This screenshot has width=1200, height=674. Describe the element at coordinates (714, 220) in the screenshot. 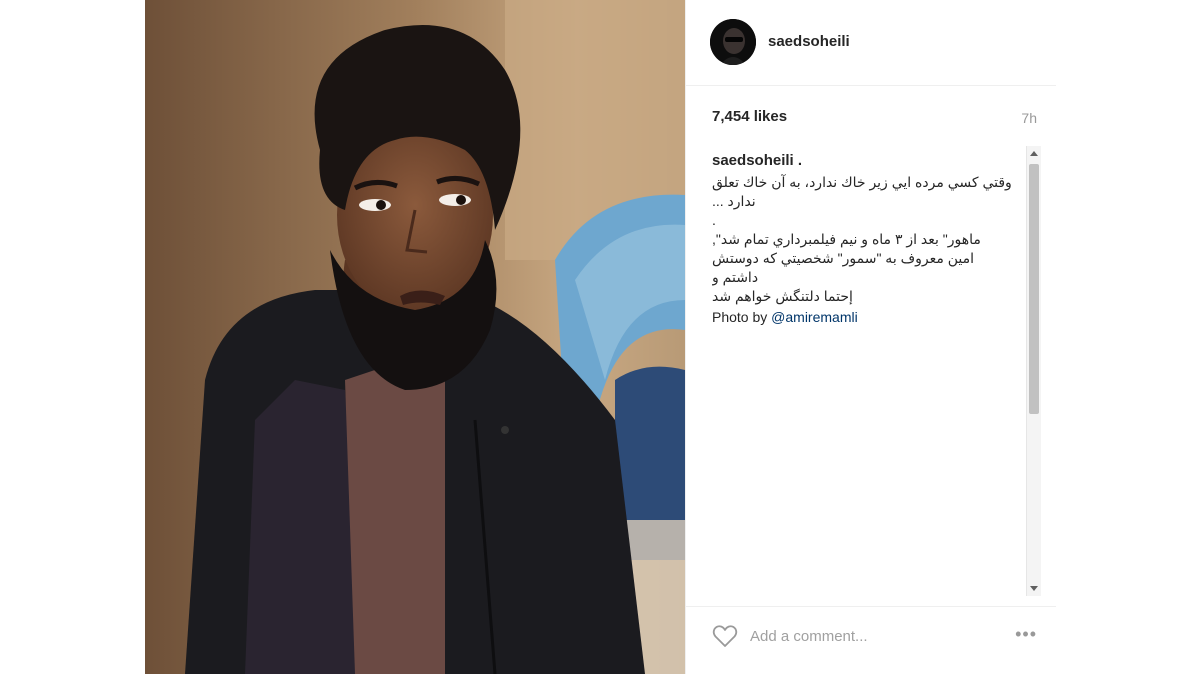

I see `caption-line-2: .` at that location.